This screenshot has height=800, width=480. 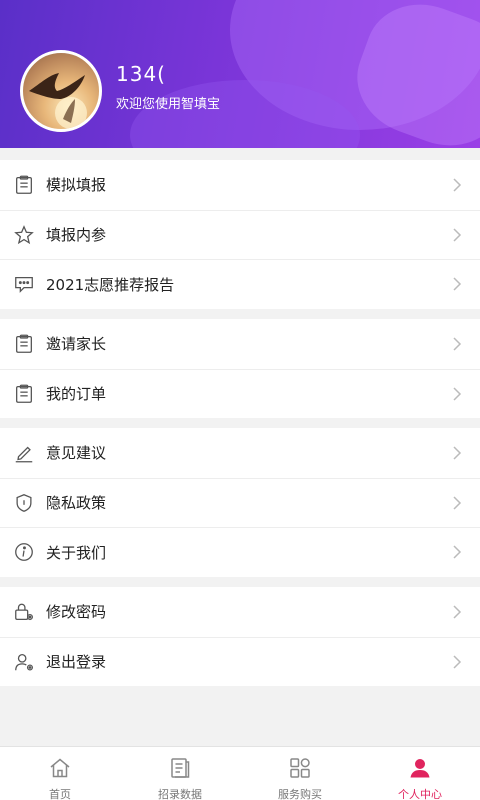 I want to click on tab-service-purchase: 服务购买, so click(x=300, y=773).